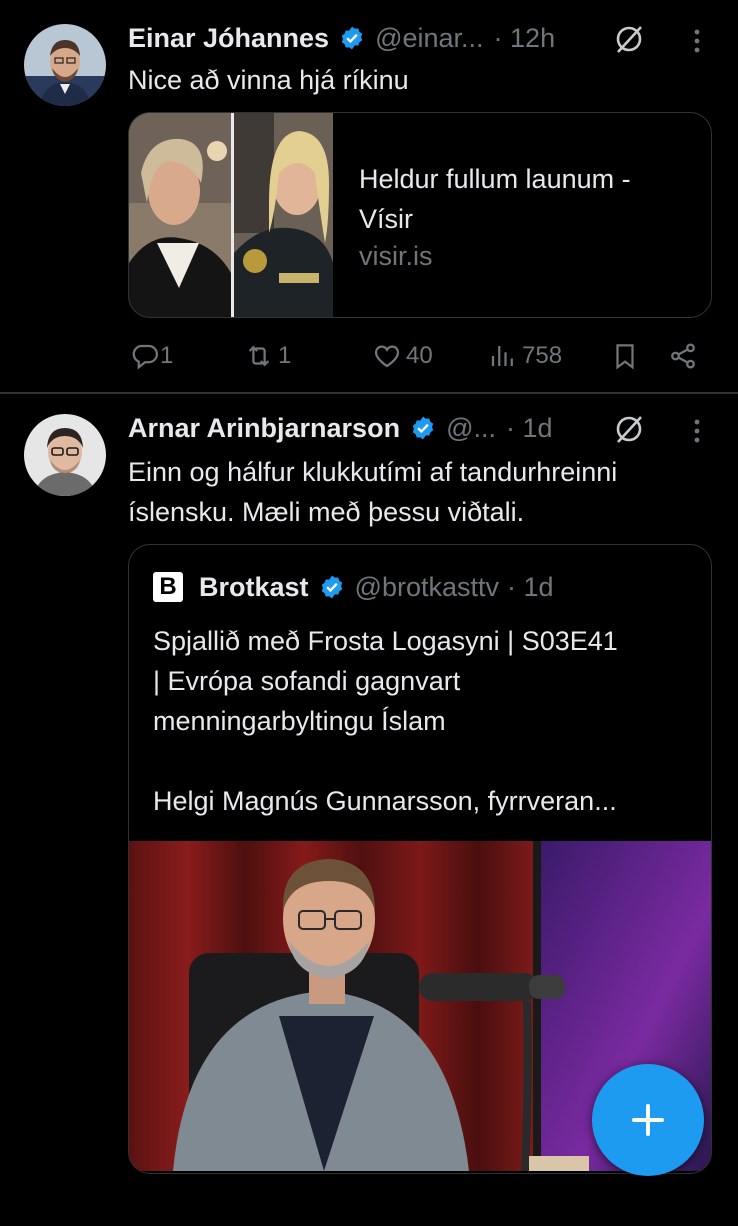 This screenshot has height=1226, width=738. Describe the element at coordinates (268, 80) in the screenshot. I see `tweet-text: Nice að vinna hjá ríkinu` at that location.